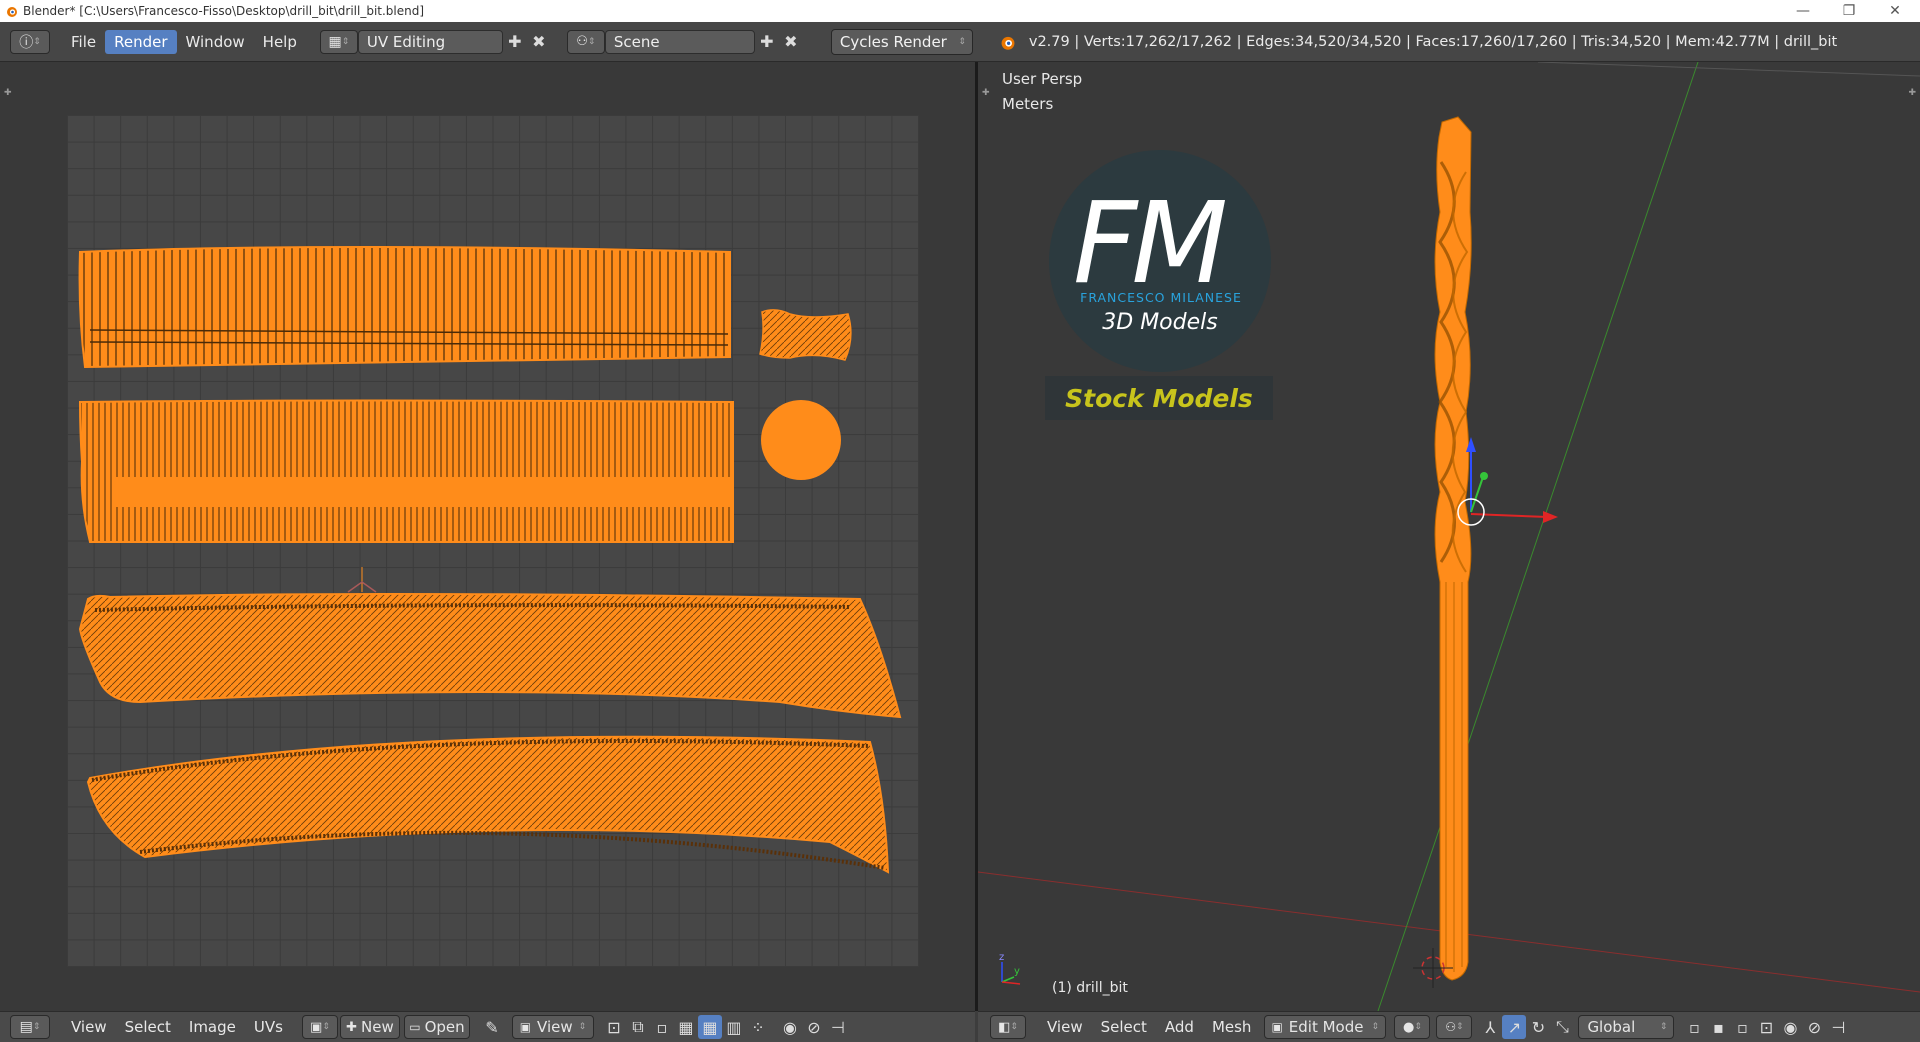 The image size is (1920, 1042). What do you see at coordinates (1507, 481) in the screenshot?
I see `transform-manipulator` at bounding box center [1507, 481].